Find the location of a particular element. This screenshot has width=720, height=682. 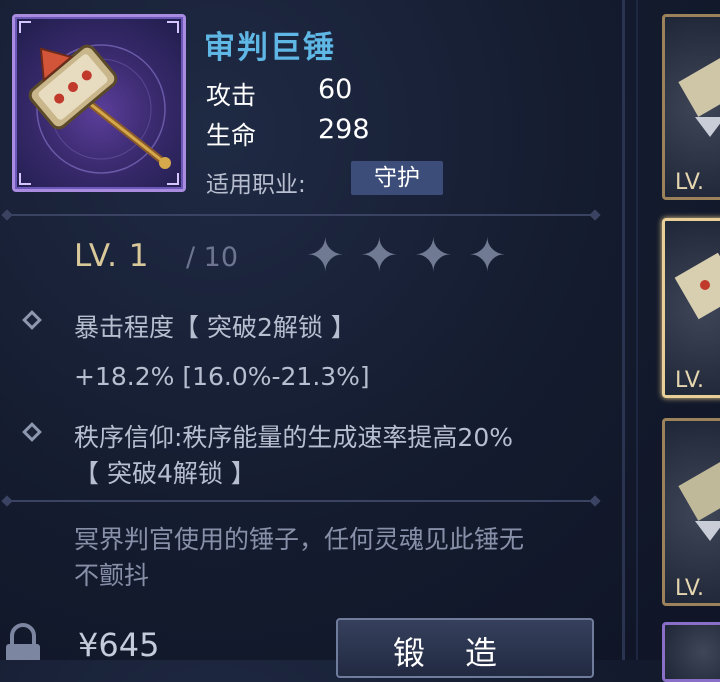

hp-label: 生命 is located at coordinates (231, 135).